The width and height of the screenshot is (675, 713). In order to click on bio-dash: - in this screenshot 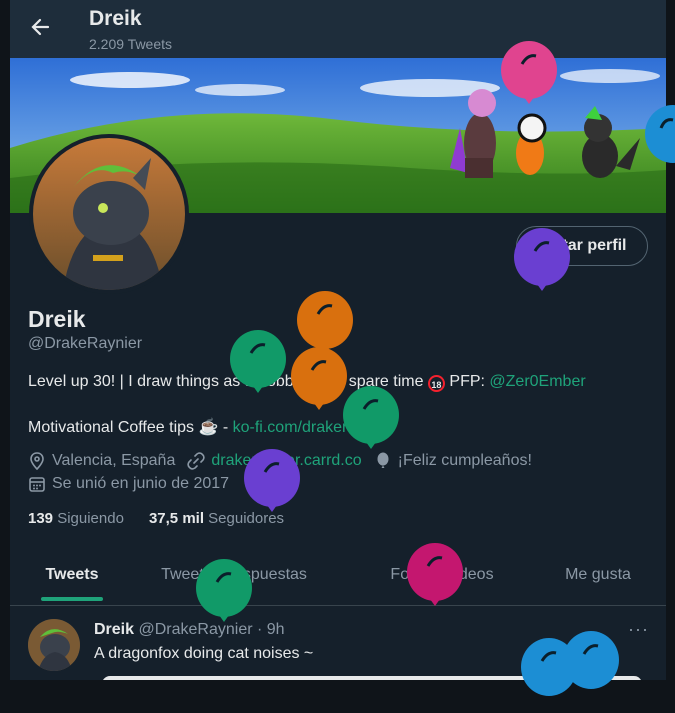, I will do `click(225, 427)`.